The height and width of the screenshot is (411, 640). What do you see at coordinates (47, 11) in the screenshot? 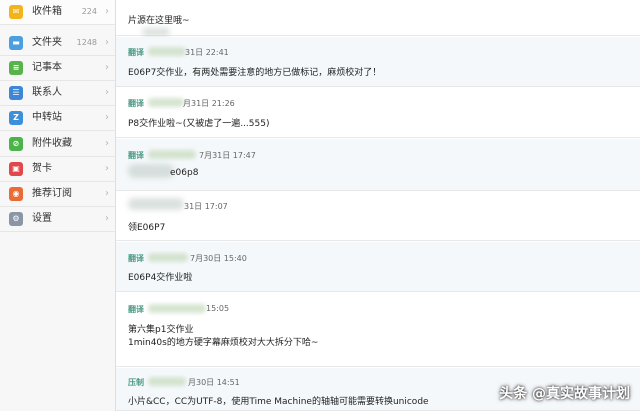
I see `sidebar-item-label: 收件箱` at bounding box center [47, 11].